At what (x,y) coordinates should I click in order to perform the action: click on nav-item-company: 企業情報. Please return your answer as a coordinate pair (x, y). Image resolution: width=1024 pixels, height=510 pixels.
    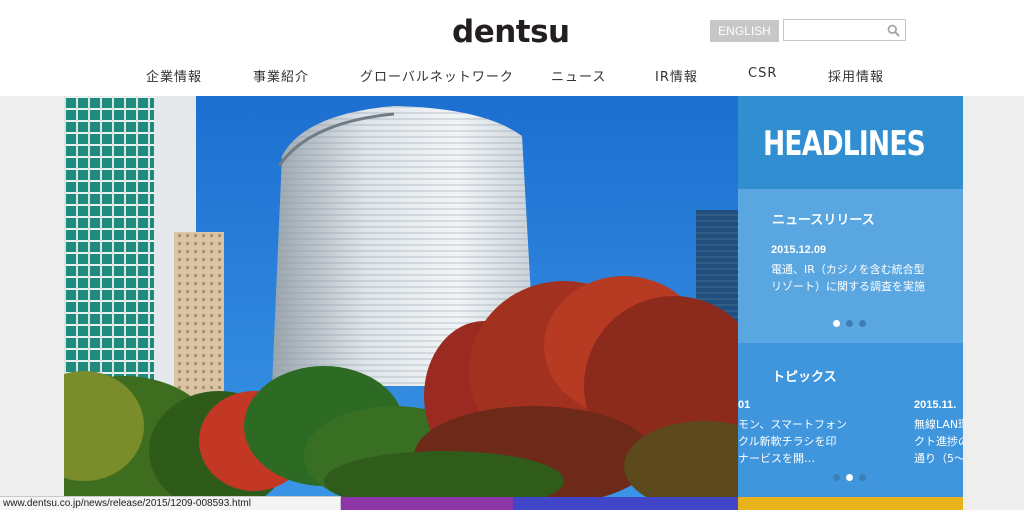
    Looking at the image, I should click on (174, 75).